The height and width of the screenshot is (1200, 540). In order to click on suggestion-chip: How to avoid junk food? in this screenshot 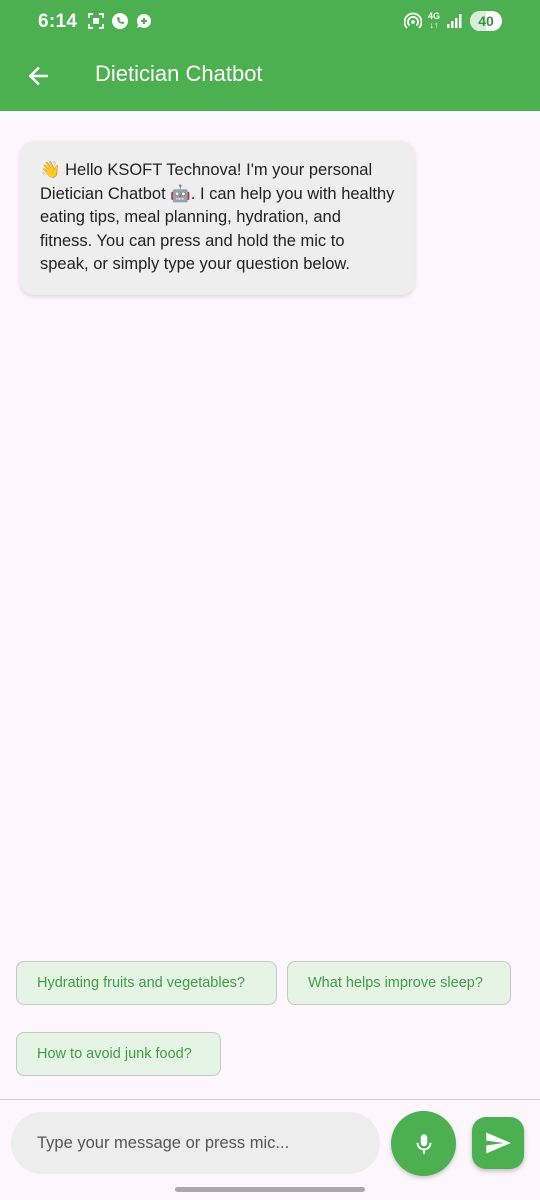, I will do `click(118, 1054)`.